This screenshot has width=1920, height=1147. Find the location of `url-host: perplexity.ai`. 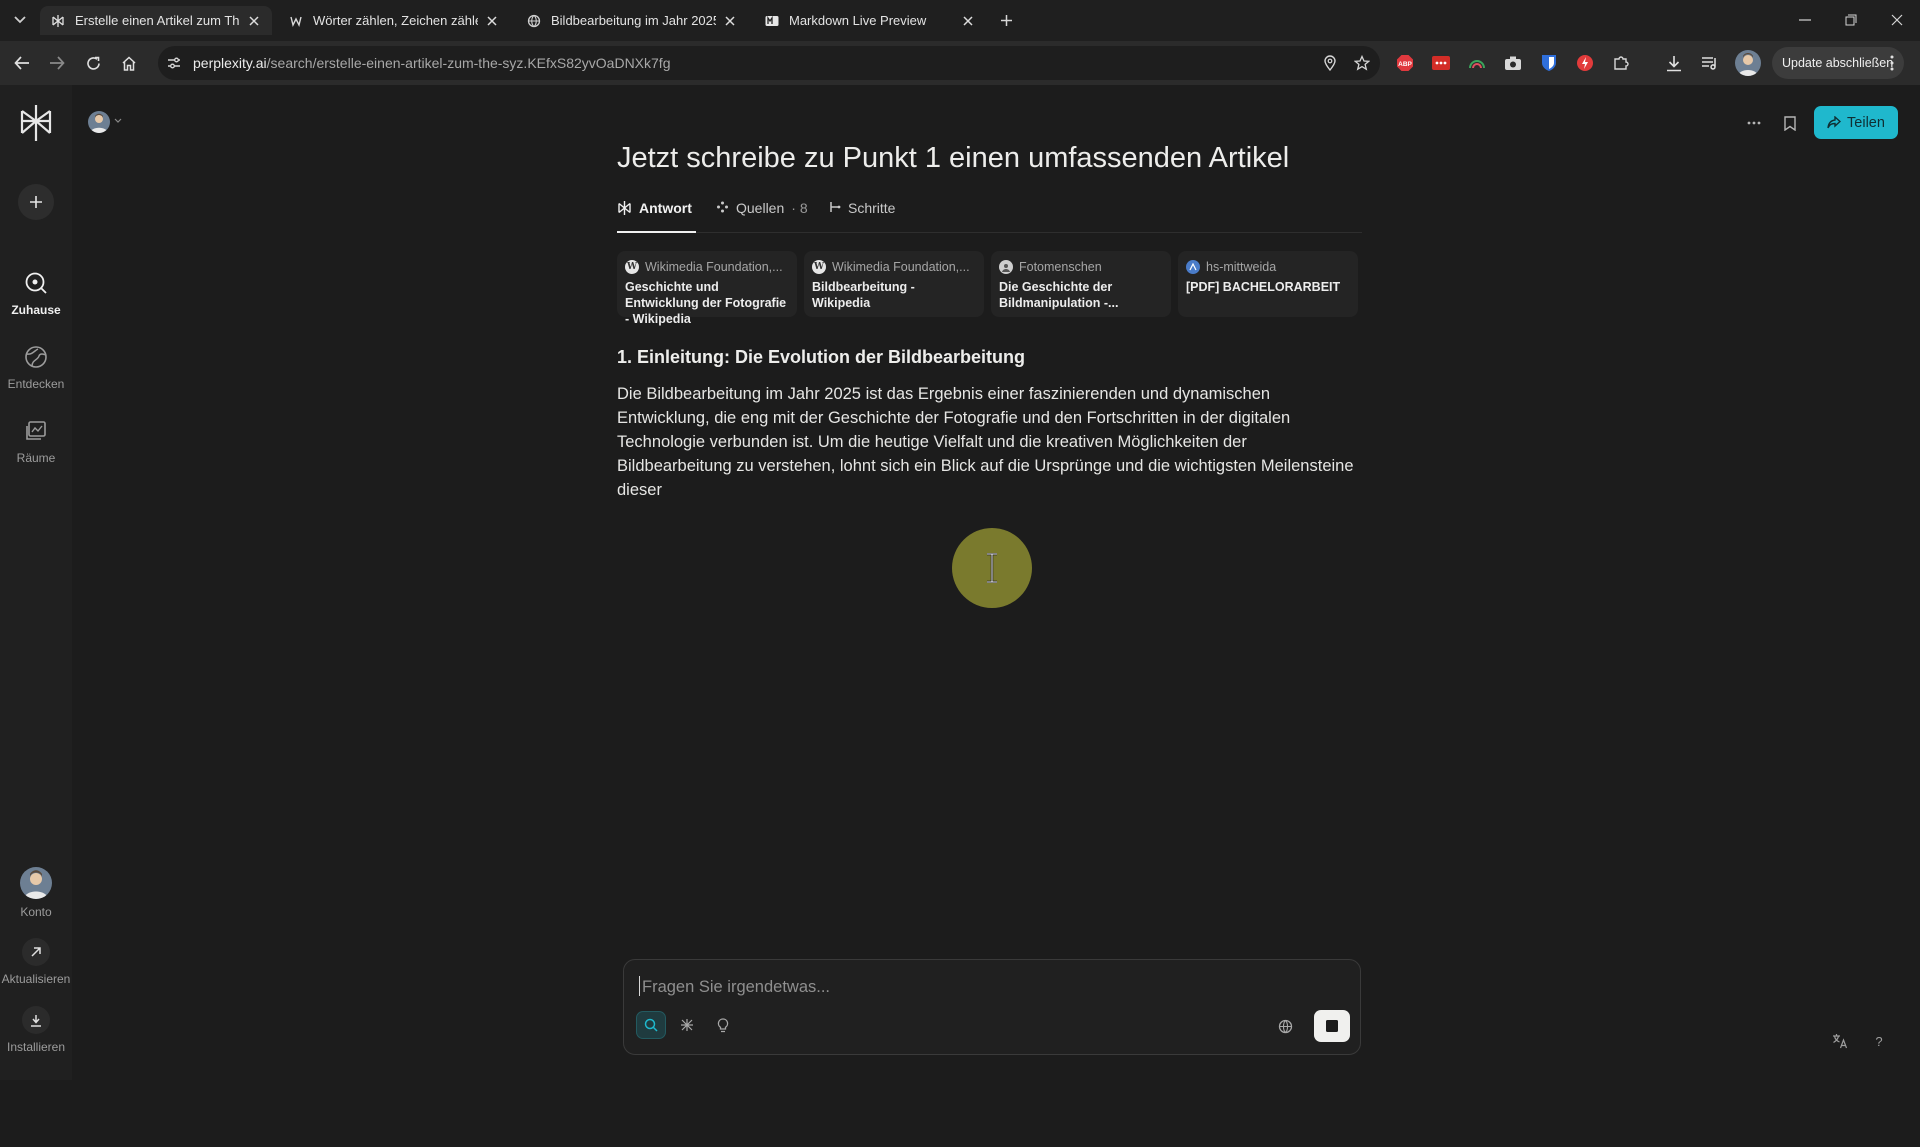

url-host: perplexity.ai is located at coordinates (230, 63).